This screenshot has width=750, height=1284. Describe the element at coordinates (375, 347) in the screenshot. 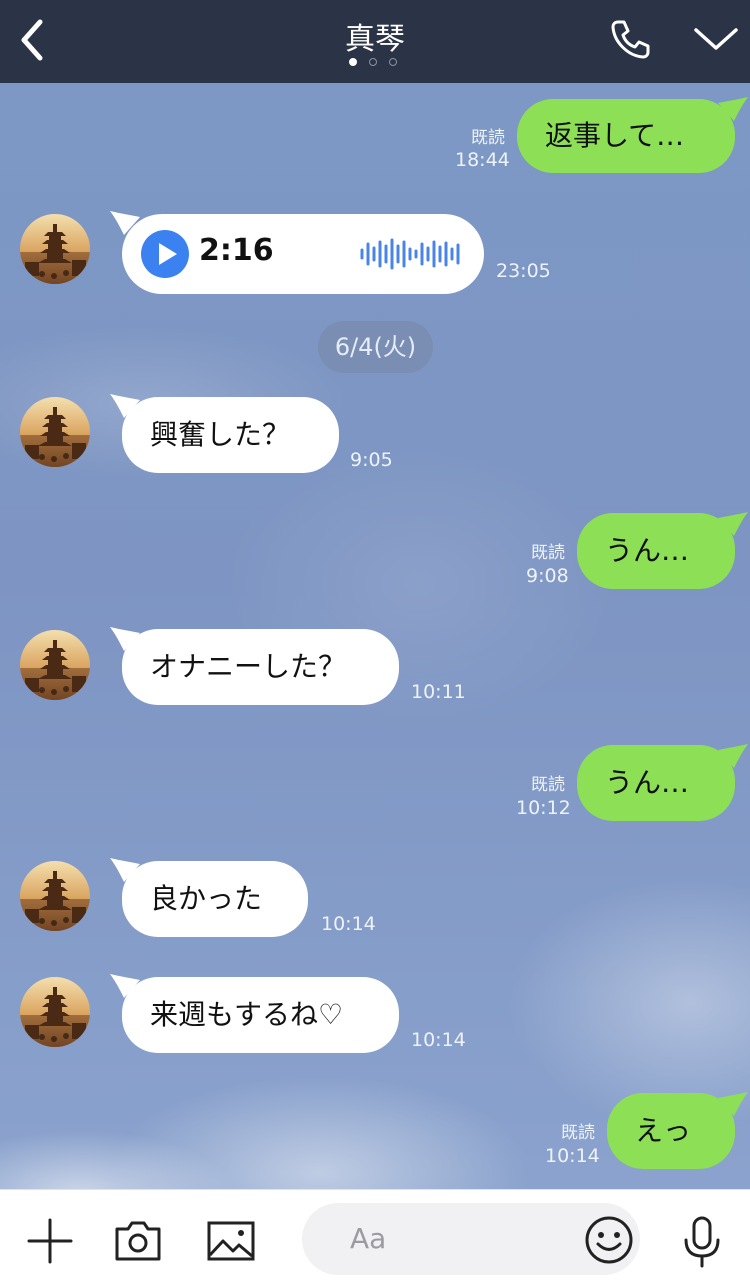

I see `date-separator: 6/4(火)` at that location.